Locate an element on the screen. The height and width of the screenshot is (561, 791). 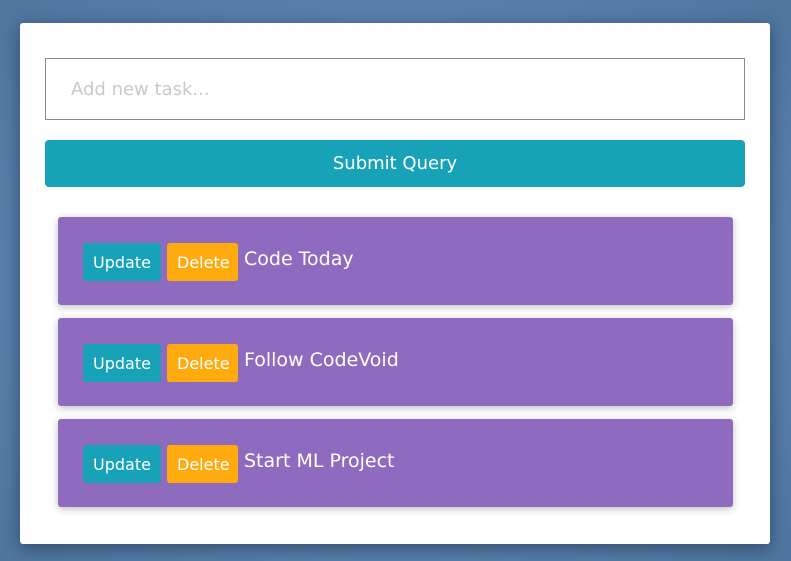
task-item: Update Delete Code Today is located at coordinates (395, 261).